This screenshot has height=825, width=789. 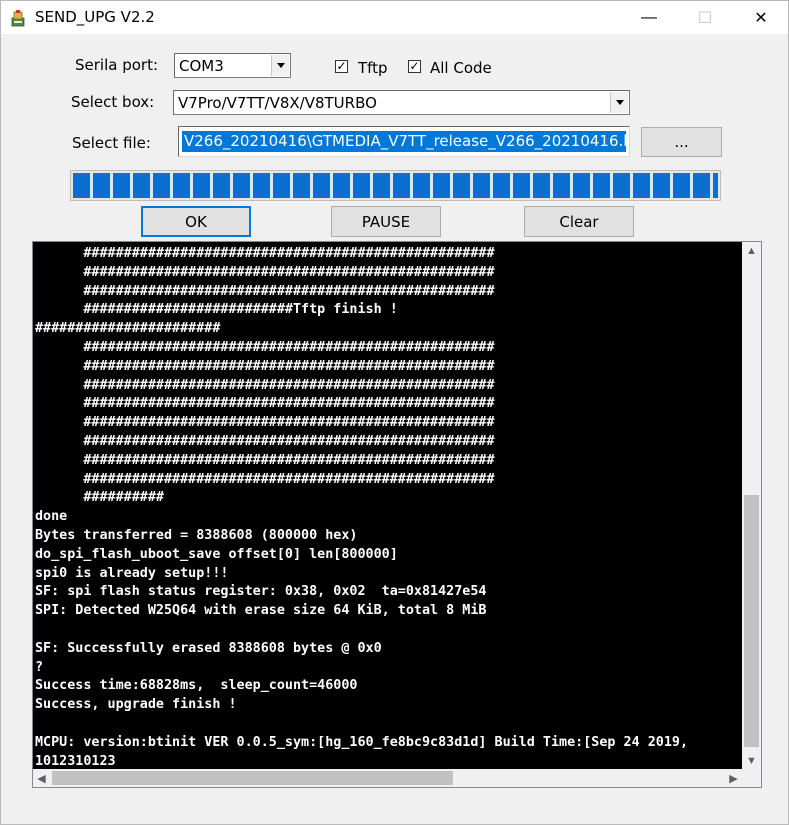 I want to click on select-box-label: Select box:, so click(x=113, y=102).